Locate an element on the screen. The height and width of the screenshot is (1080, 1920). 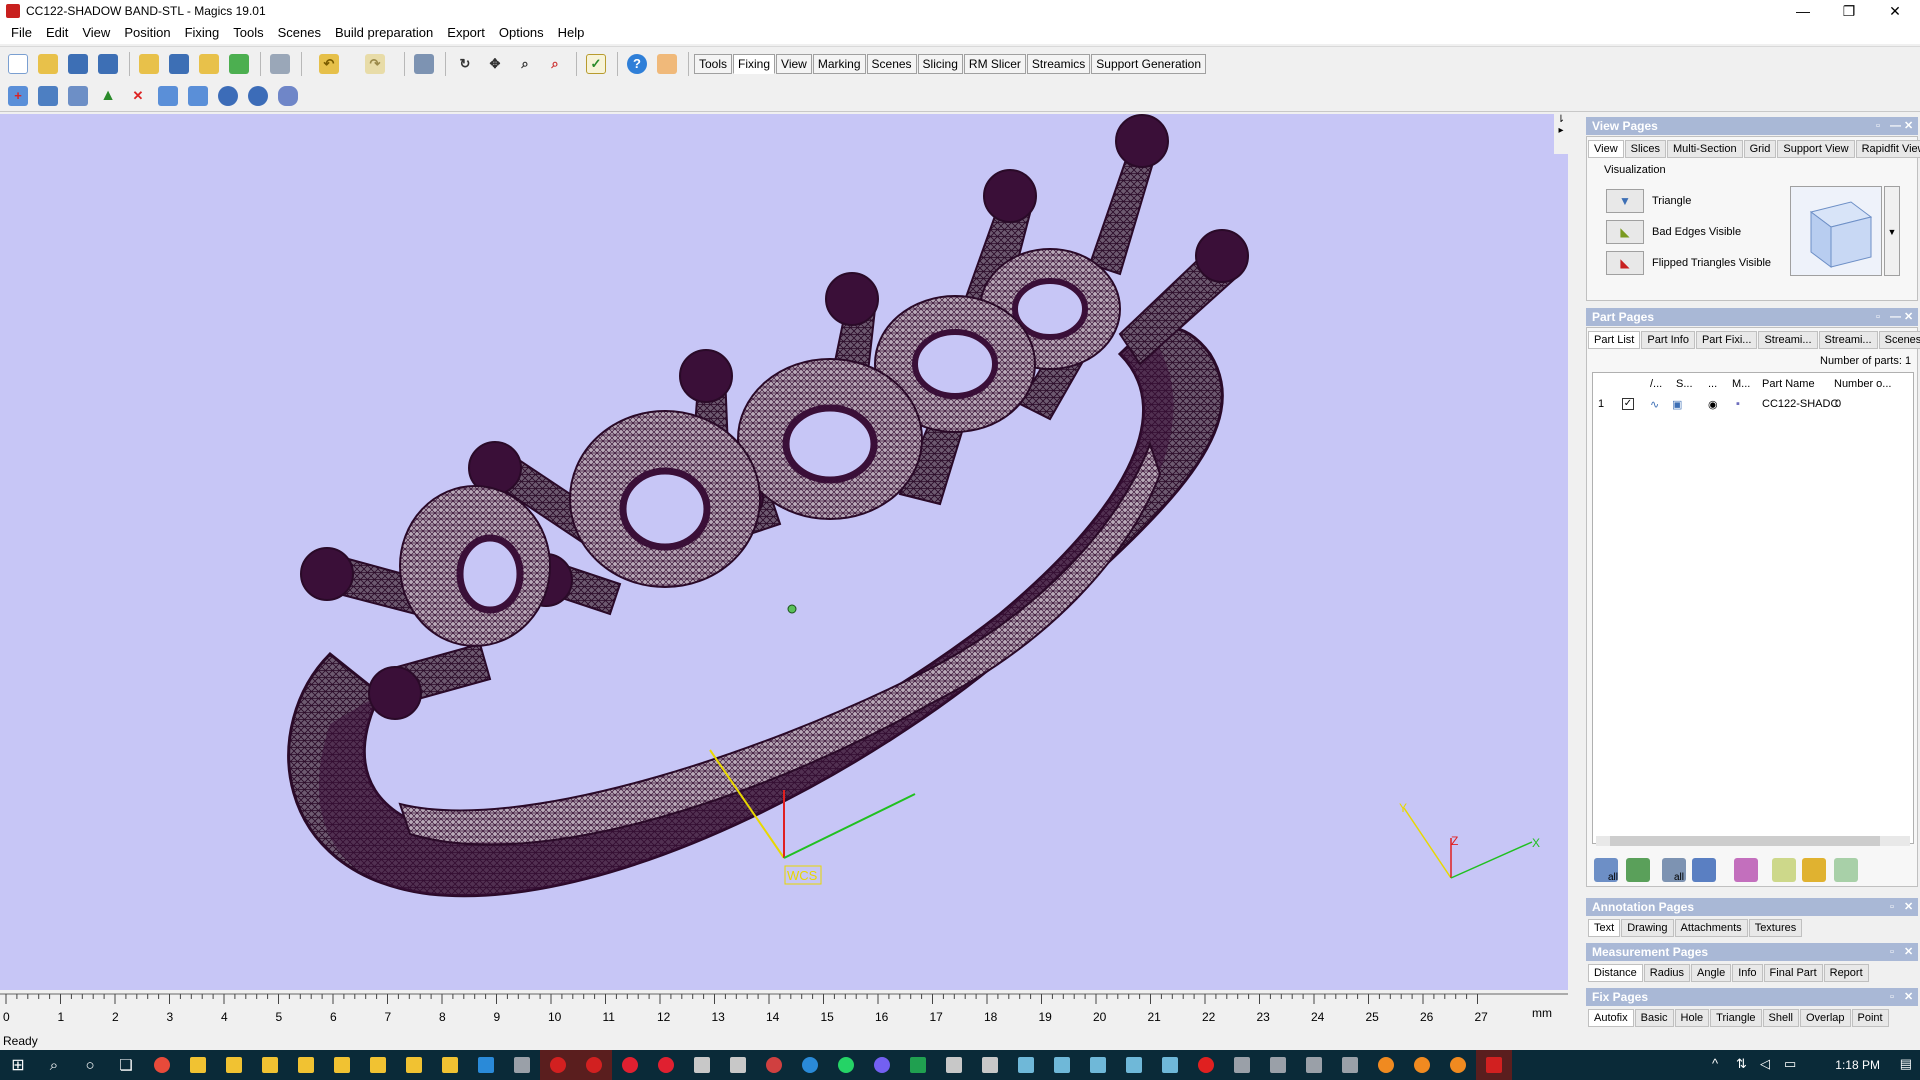
bad-edges-icon: ◣ is located at coordinates (1625, 232).